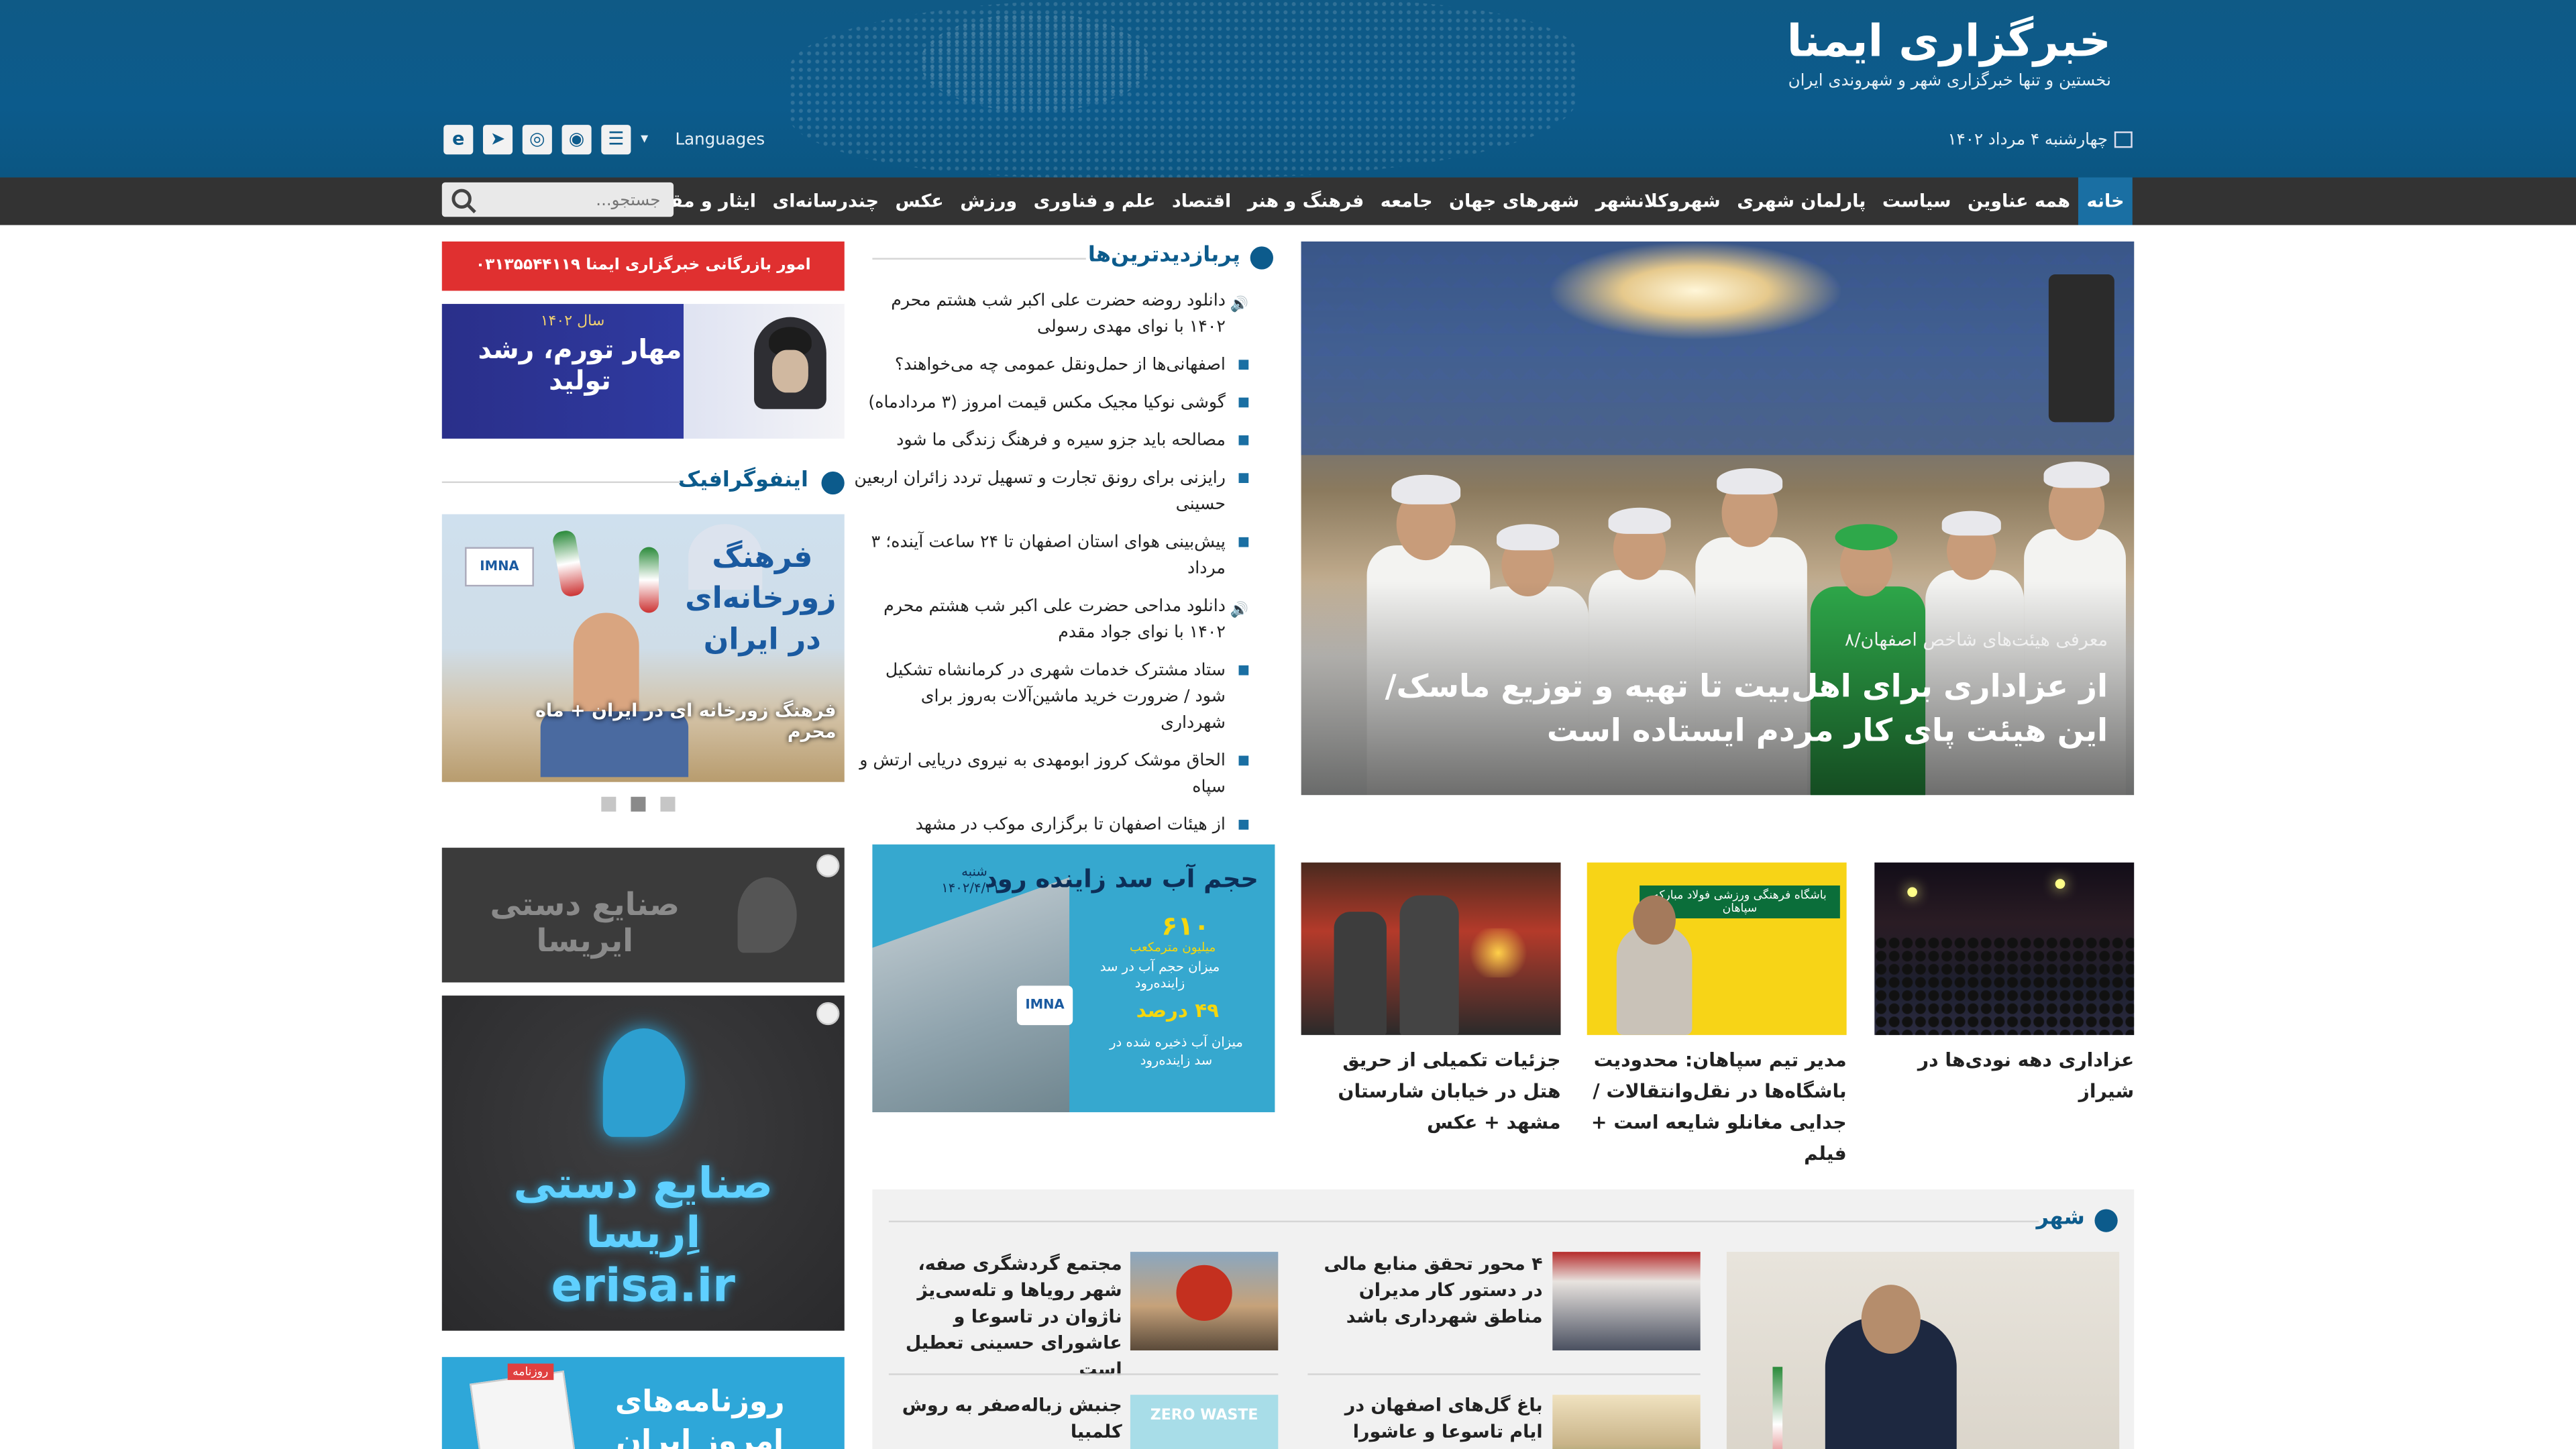 The image size is (2576, 1449). I want to click on erisa-ad-small: صنایع دستی ایریسا, so click(643, 915).